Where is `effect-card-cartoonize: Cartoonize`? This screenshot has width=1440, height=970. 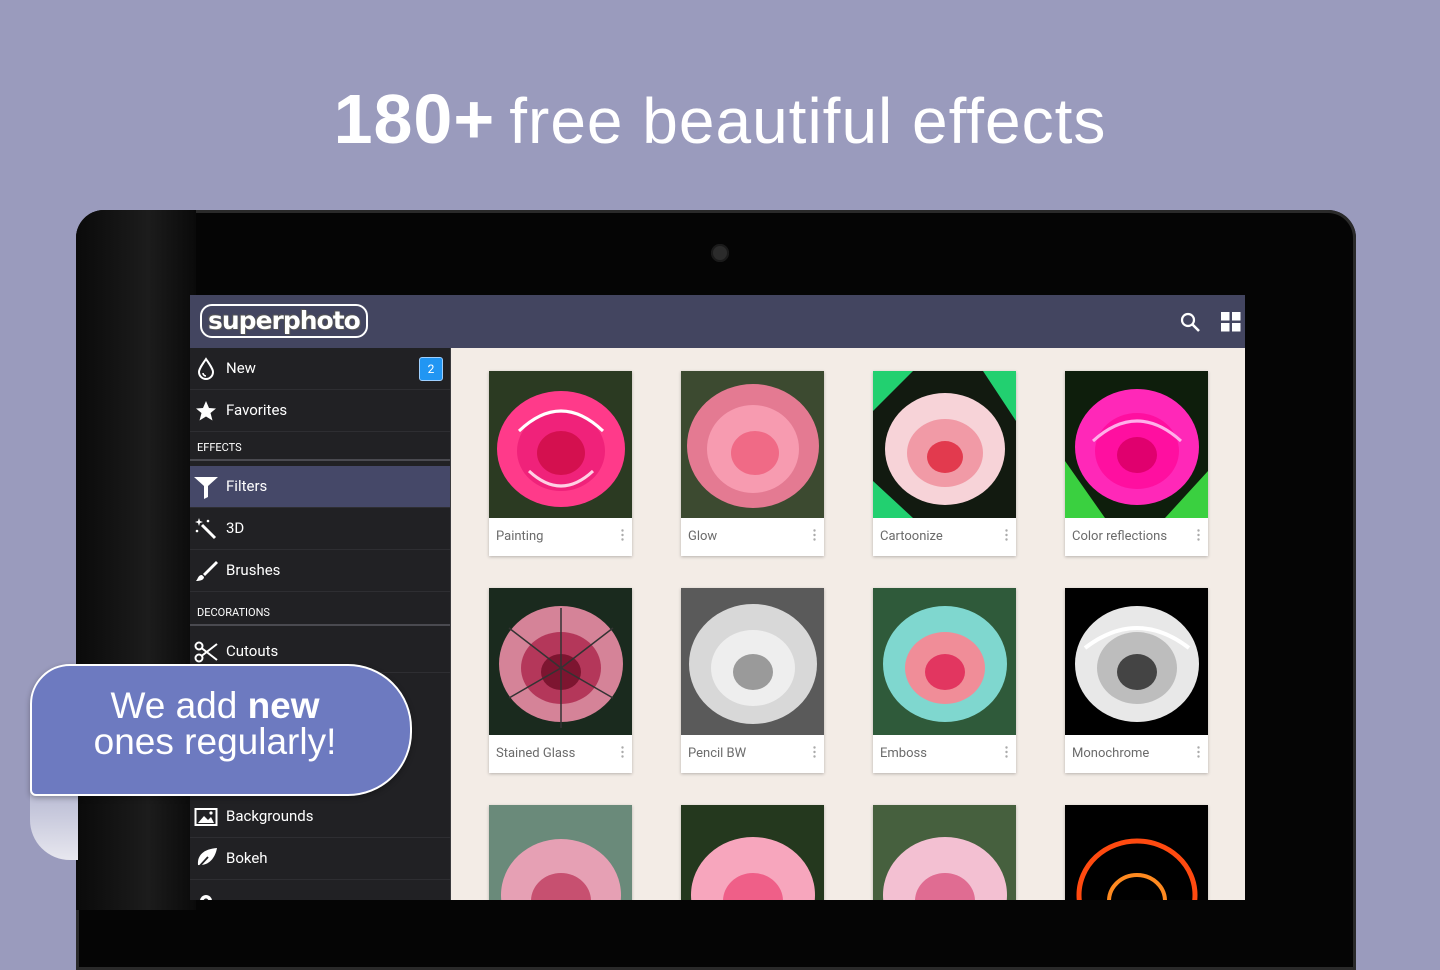
effect-card-cartoonize: Cartoonize is located at coordinates (944, 463).